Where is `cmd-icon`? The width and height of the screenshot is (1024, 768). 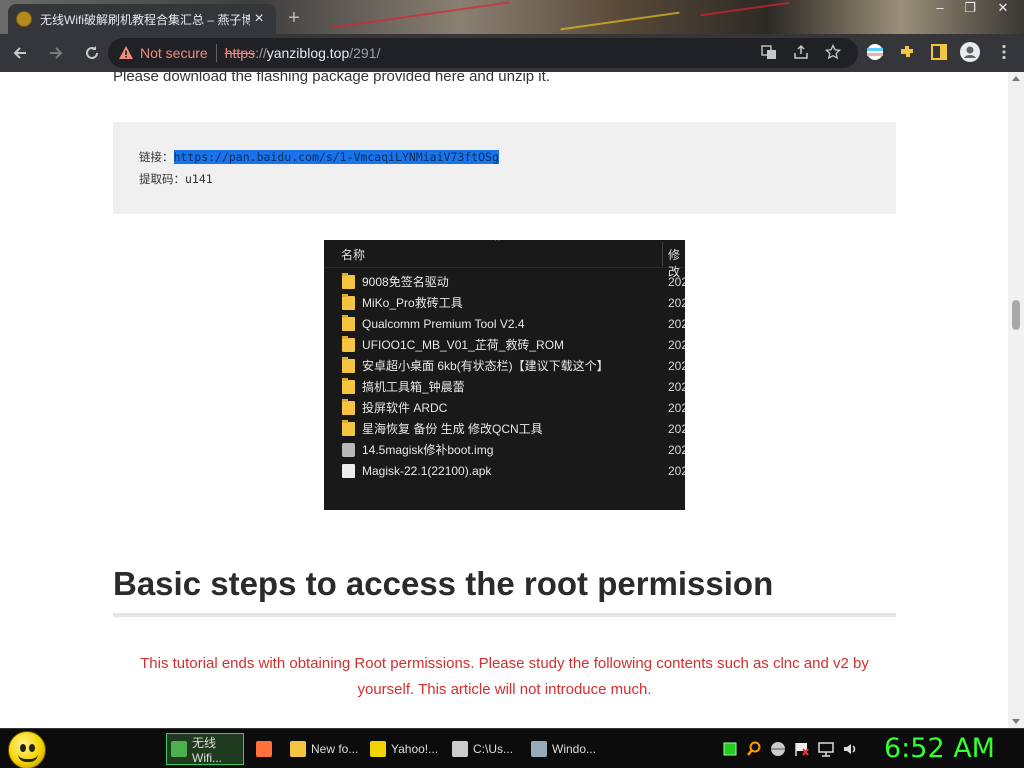 cmd-icon is located at coordinates (460, 749).